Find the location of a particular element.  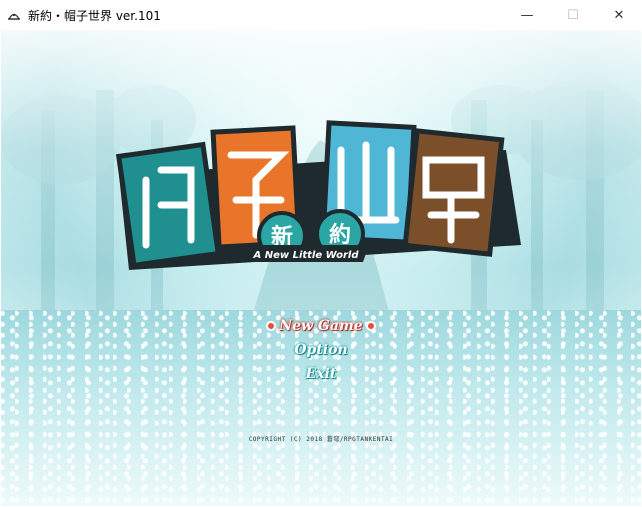

title-bar: 新約・帽子世界 ver.101 — ☐ ✕ is located at coordinates (321, 15).